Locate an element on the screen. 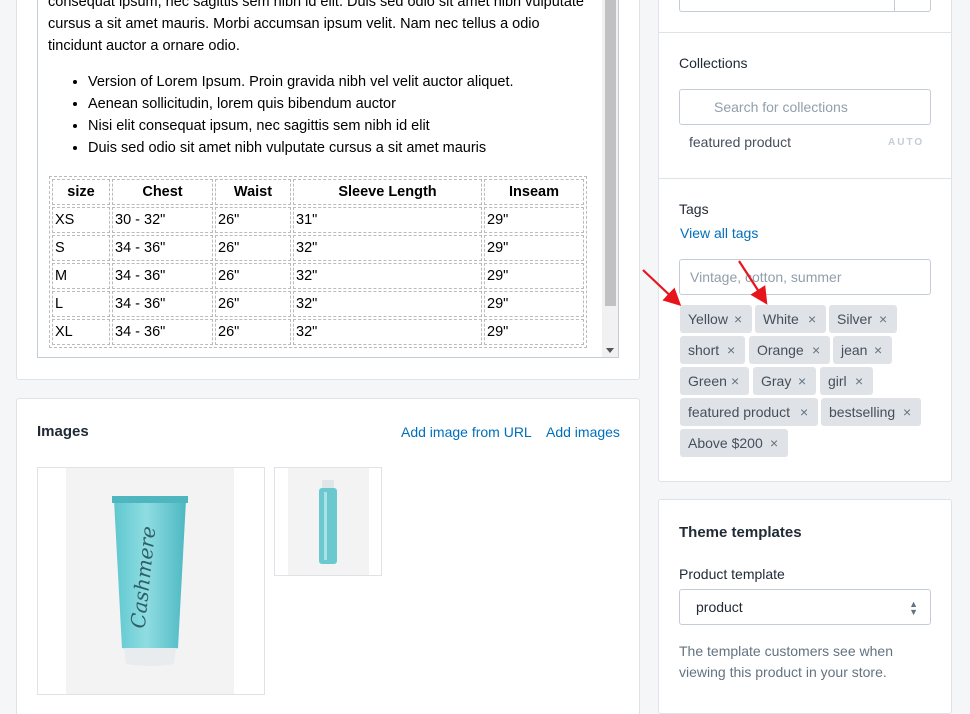  tag-label: short is located at coordinates (704, 350).